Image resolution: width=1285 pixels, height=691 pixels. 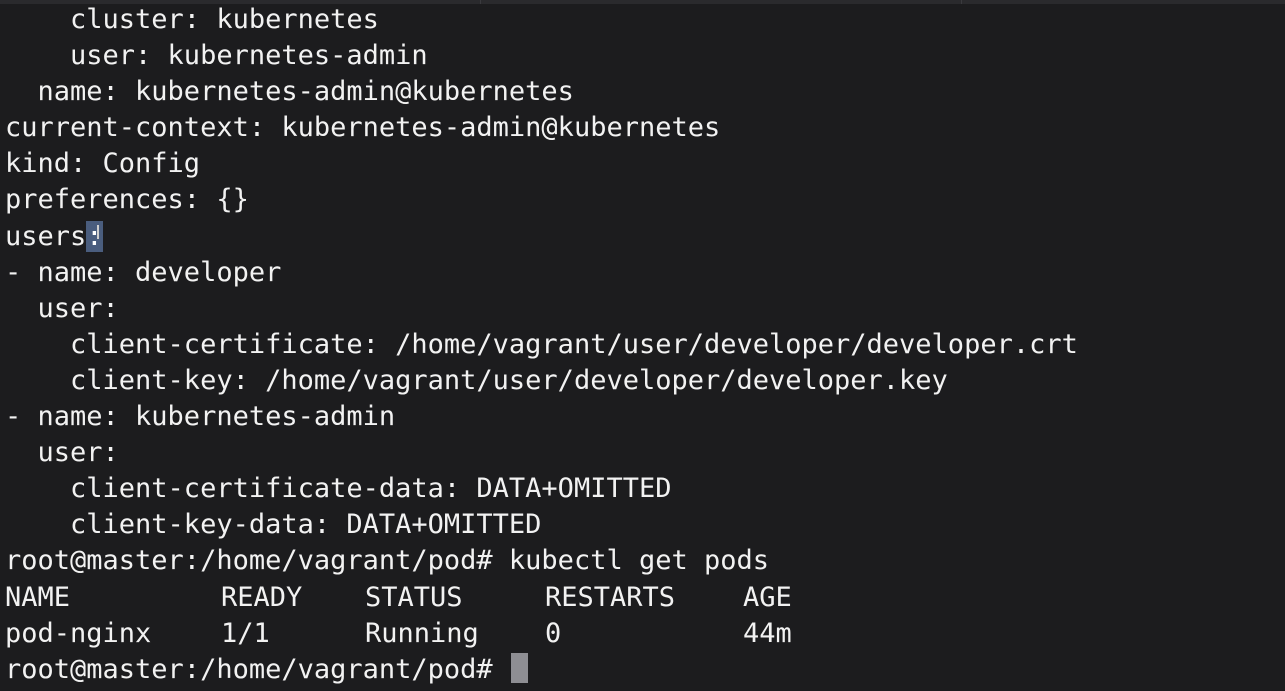 I want to click on pod-status: Running, so click(x=422, y=633).